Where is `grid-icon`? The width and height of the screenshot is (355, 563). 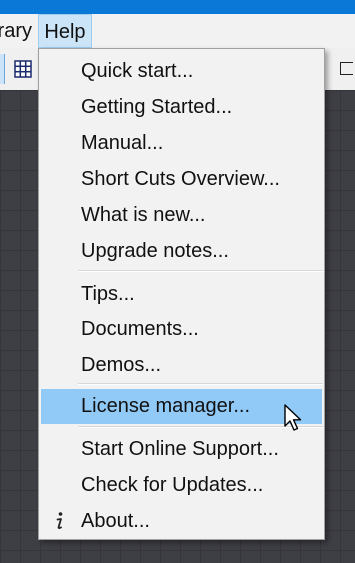
grid-icon is located at coordinates (23, 69).